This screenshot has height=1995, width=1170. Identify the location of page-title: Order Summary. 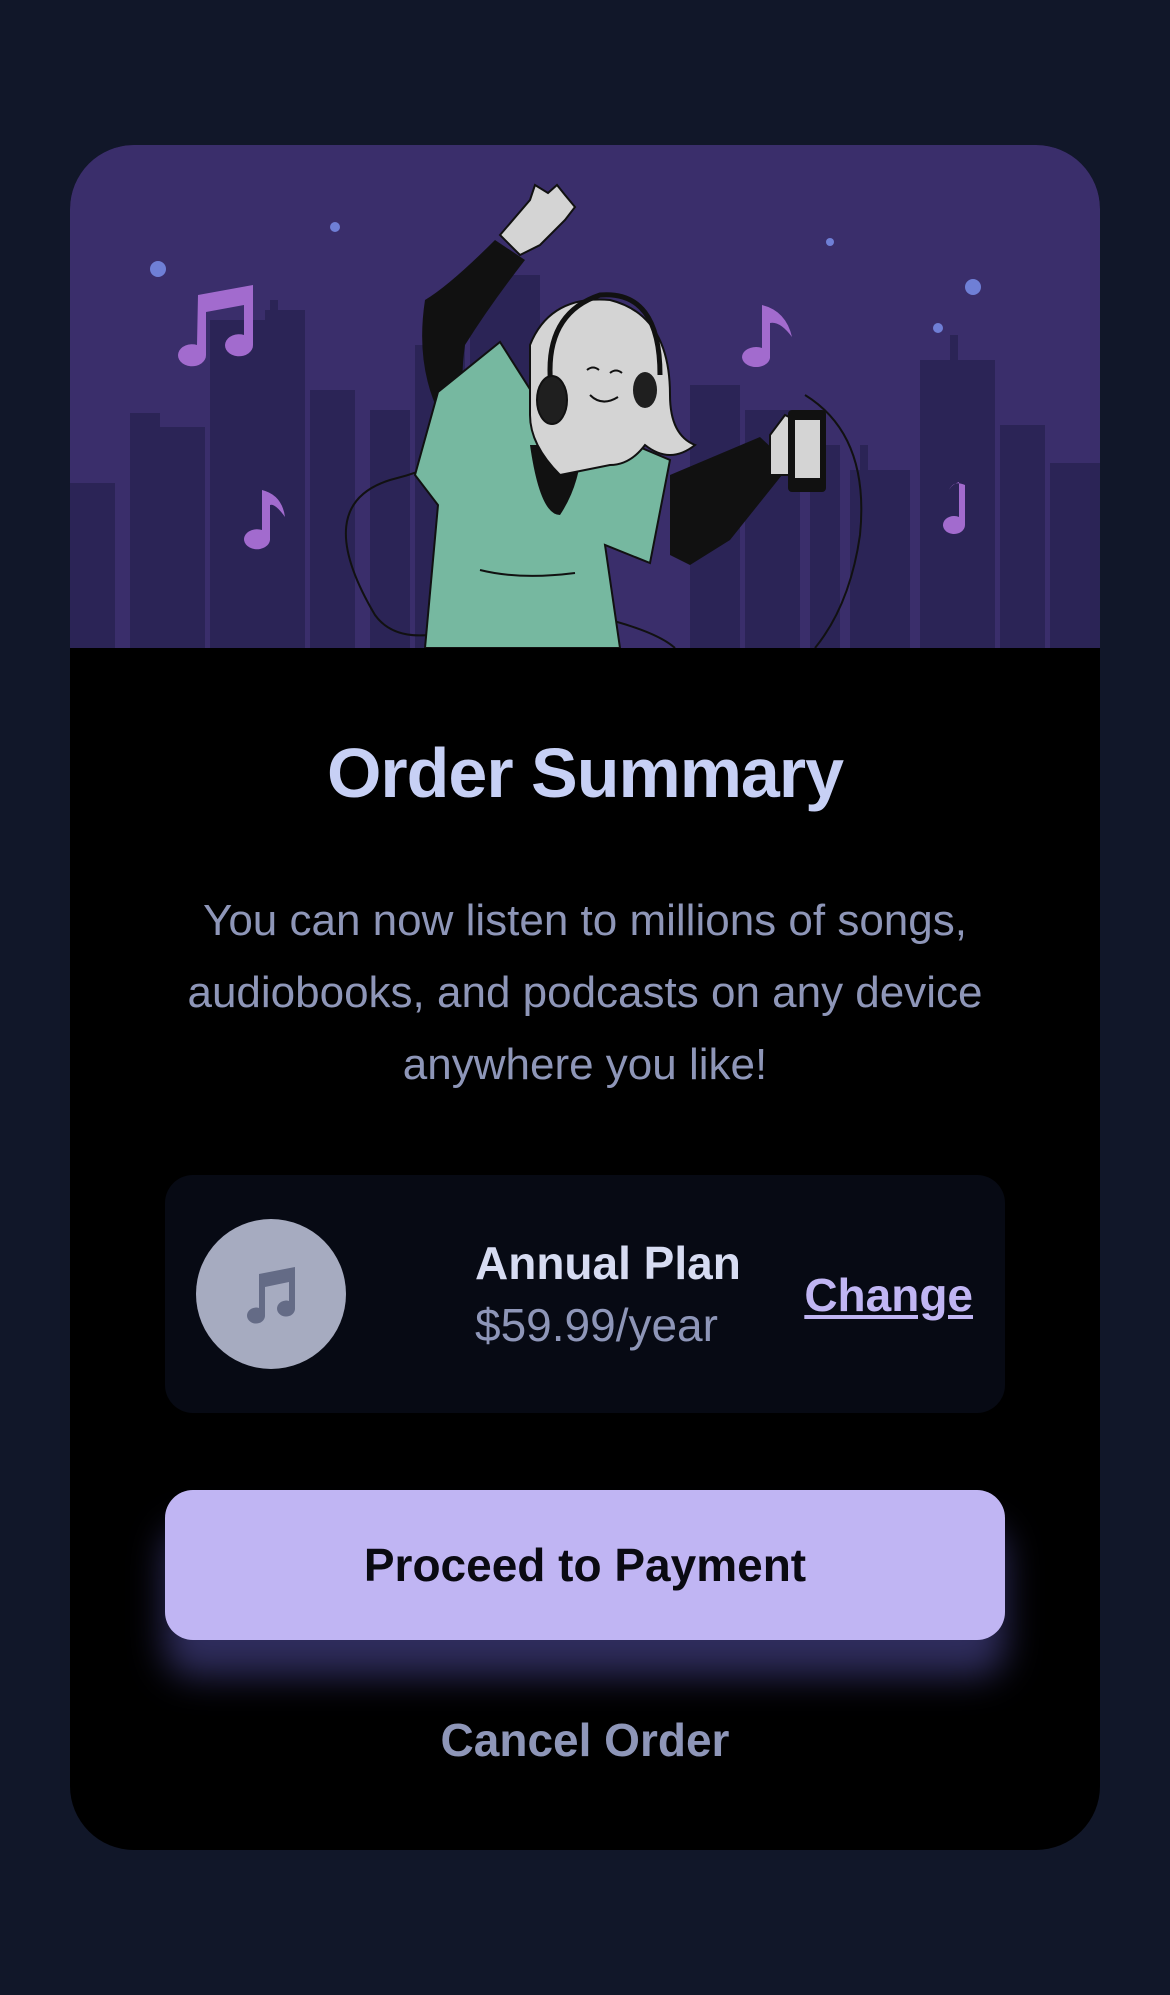
(585, 773).